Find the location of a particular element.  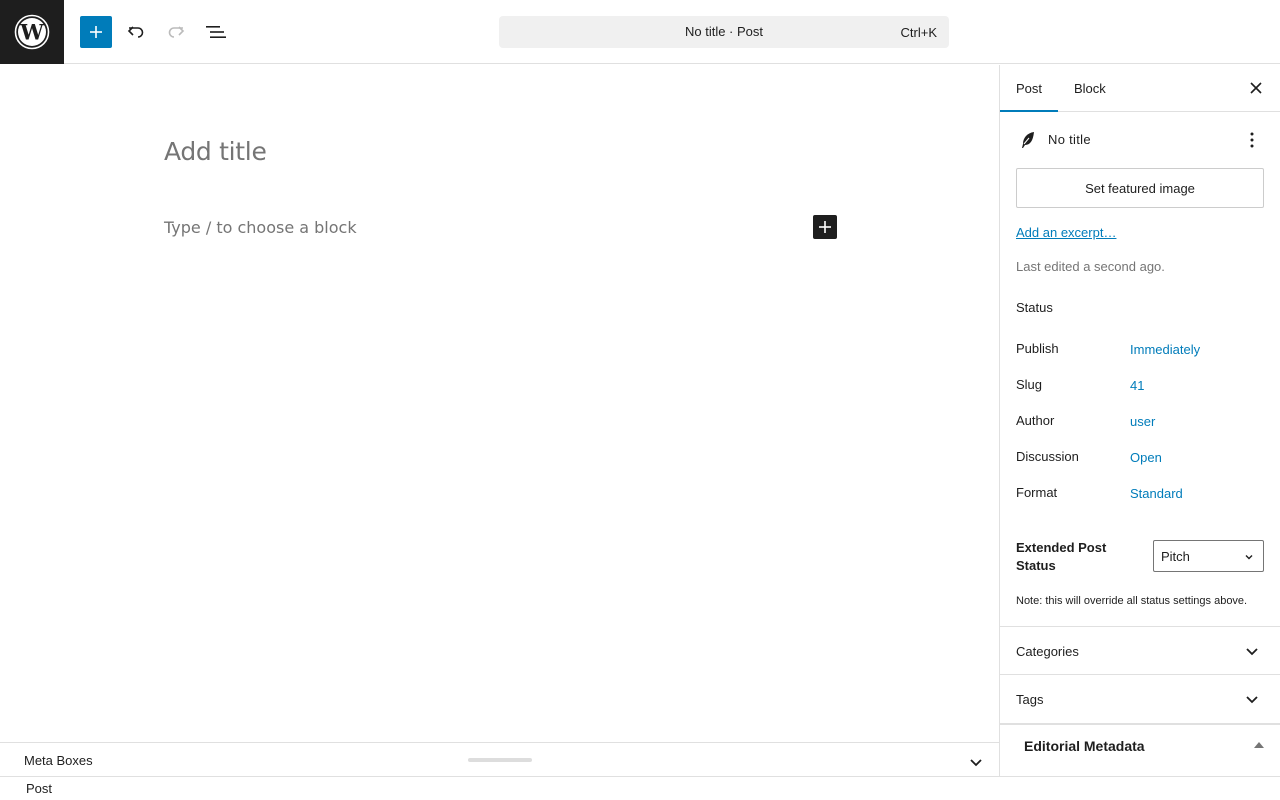

command-palette-bar: No title · Post Ctrl+K is located at coordinates (724, 32).